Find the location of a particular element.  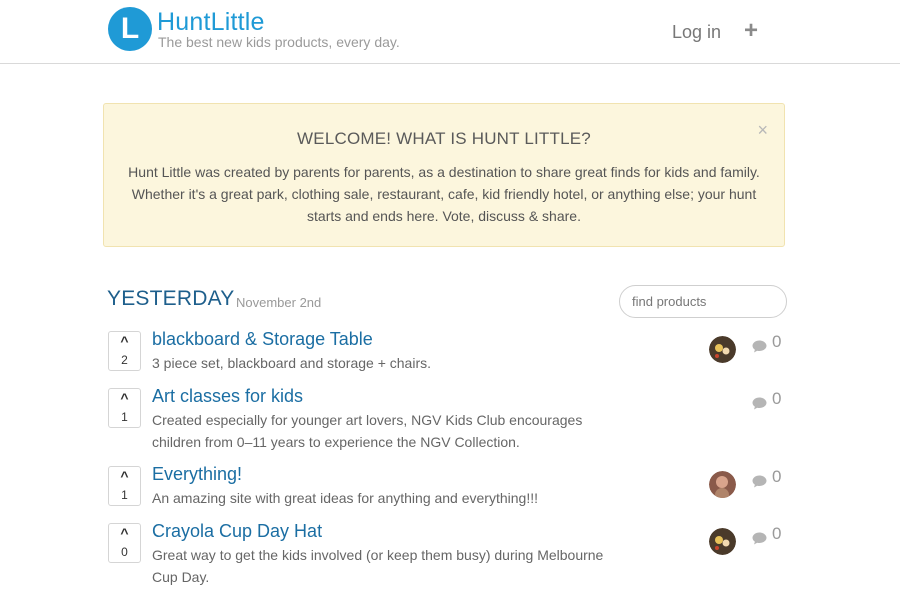

upvote-button: ^ 0 is located at coordinates (124, 543).